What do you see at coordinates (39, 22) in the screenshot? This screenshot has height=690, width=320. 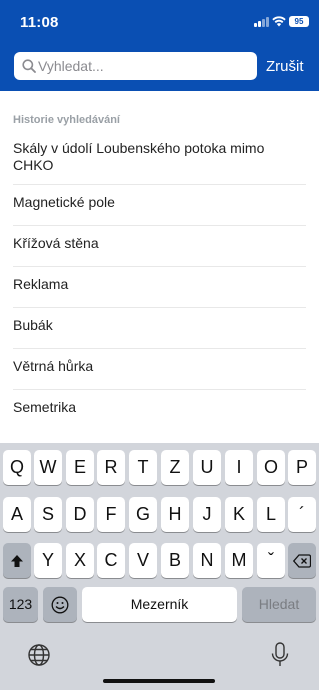 I see `status-time: 11:08` at bounding box center [39, 22].